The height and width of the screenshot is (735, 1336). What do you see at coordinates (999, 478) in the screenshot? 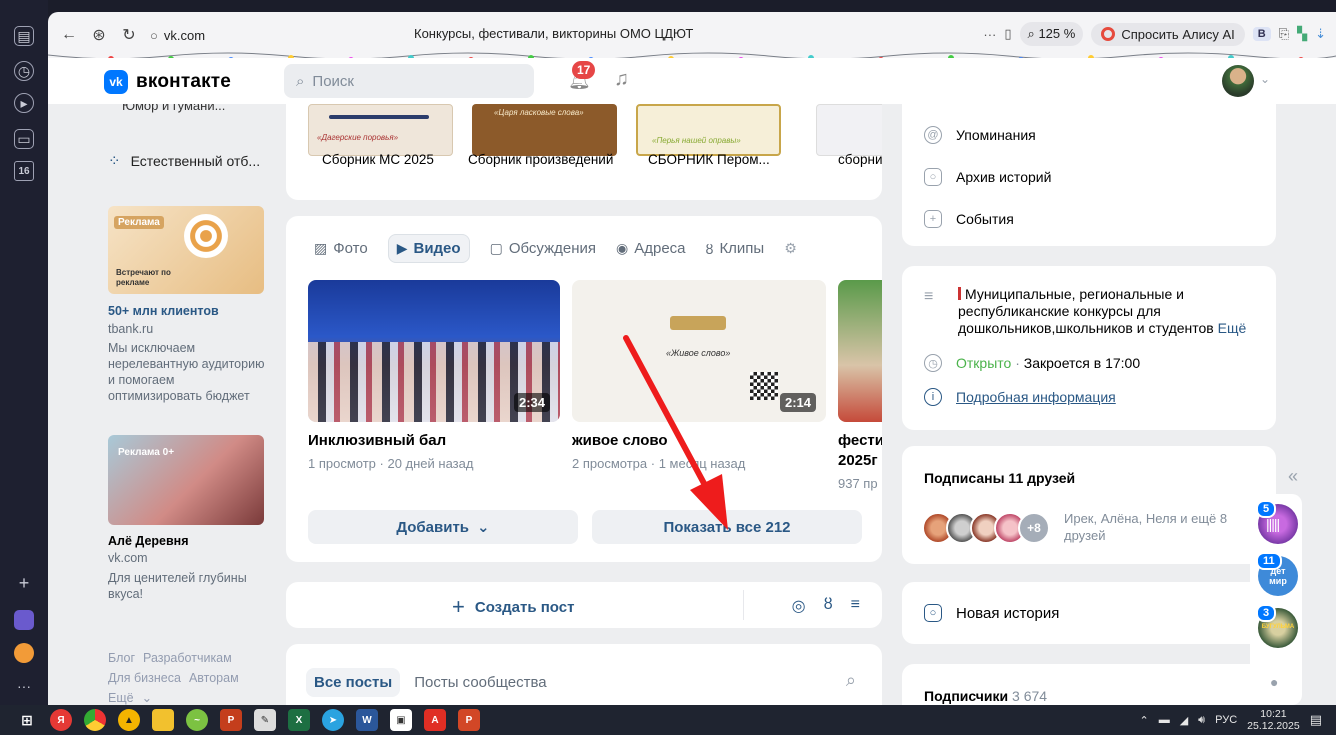
I see `friends-title: Подписаны 11 друзей` at bounding box center [999, 478].